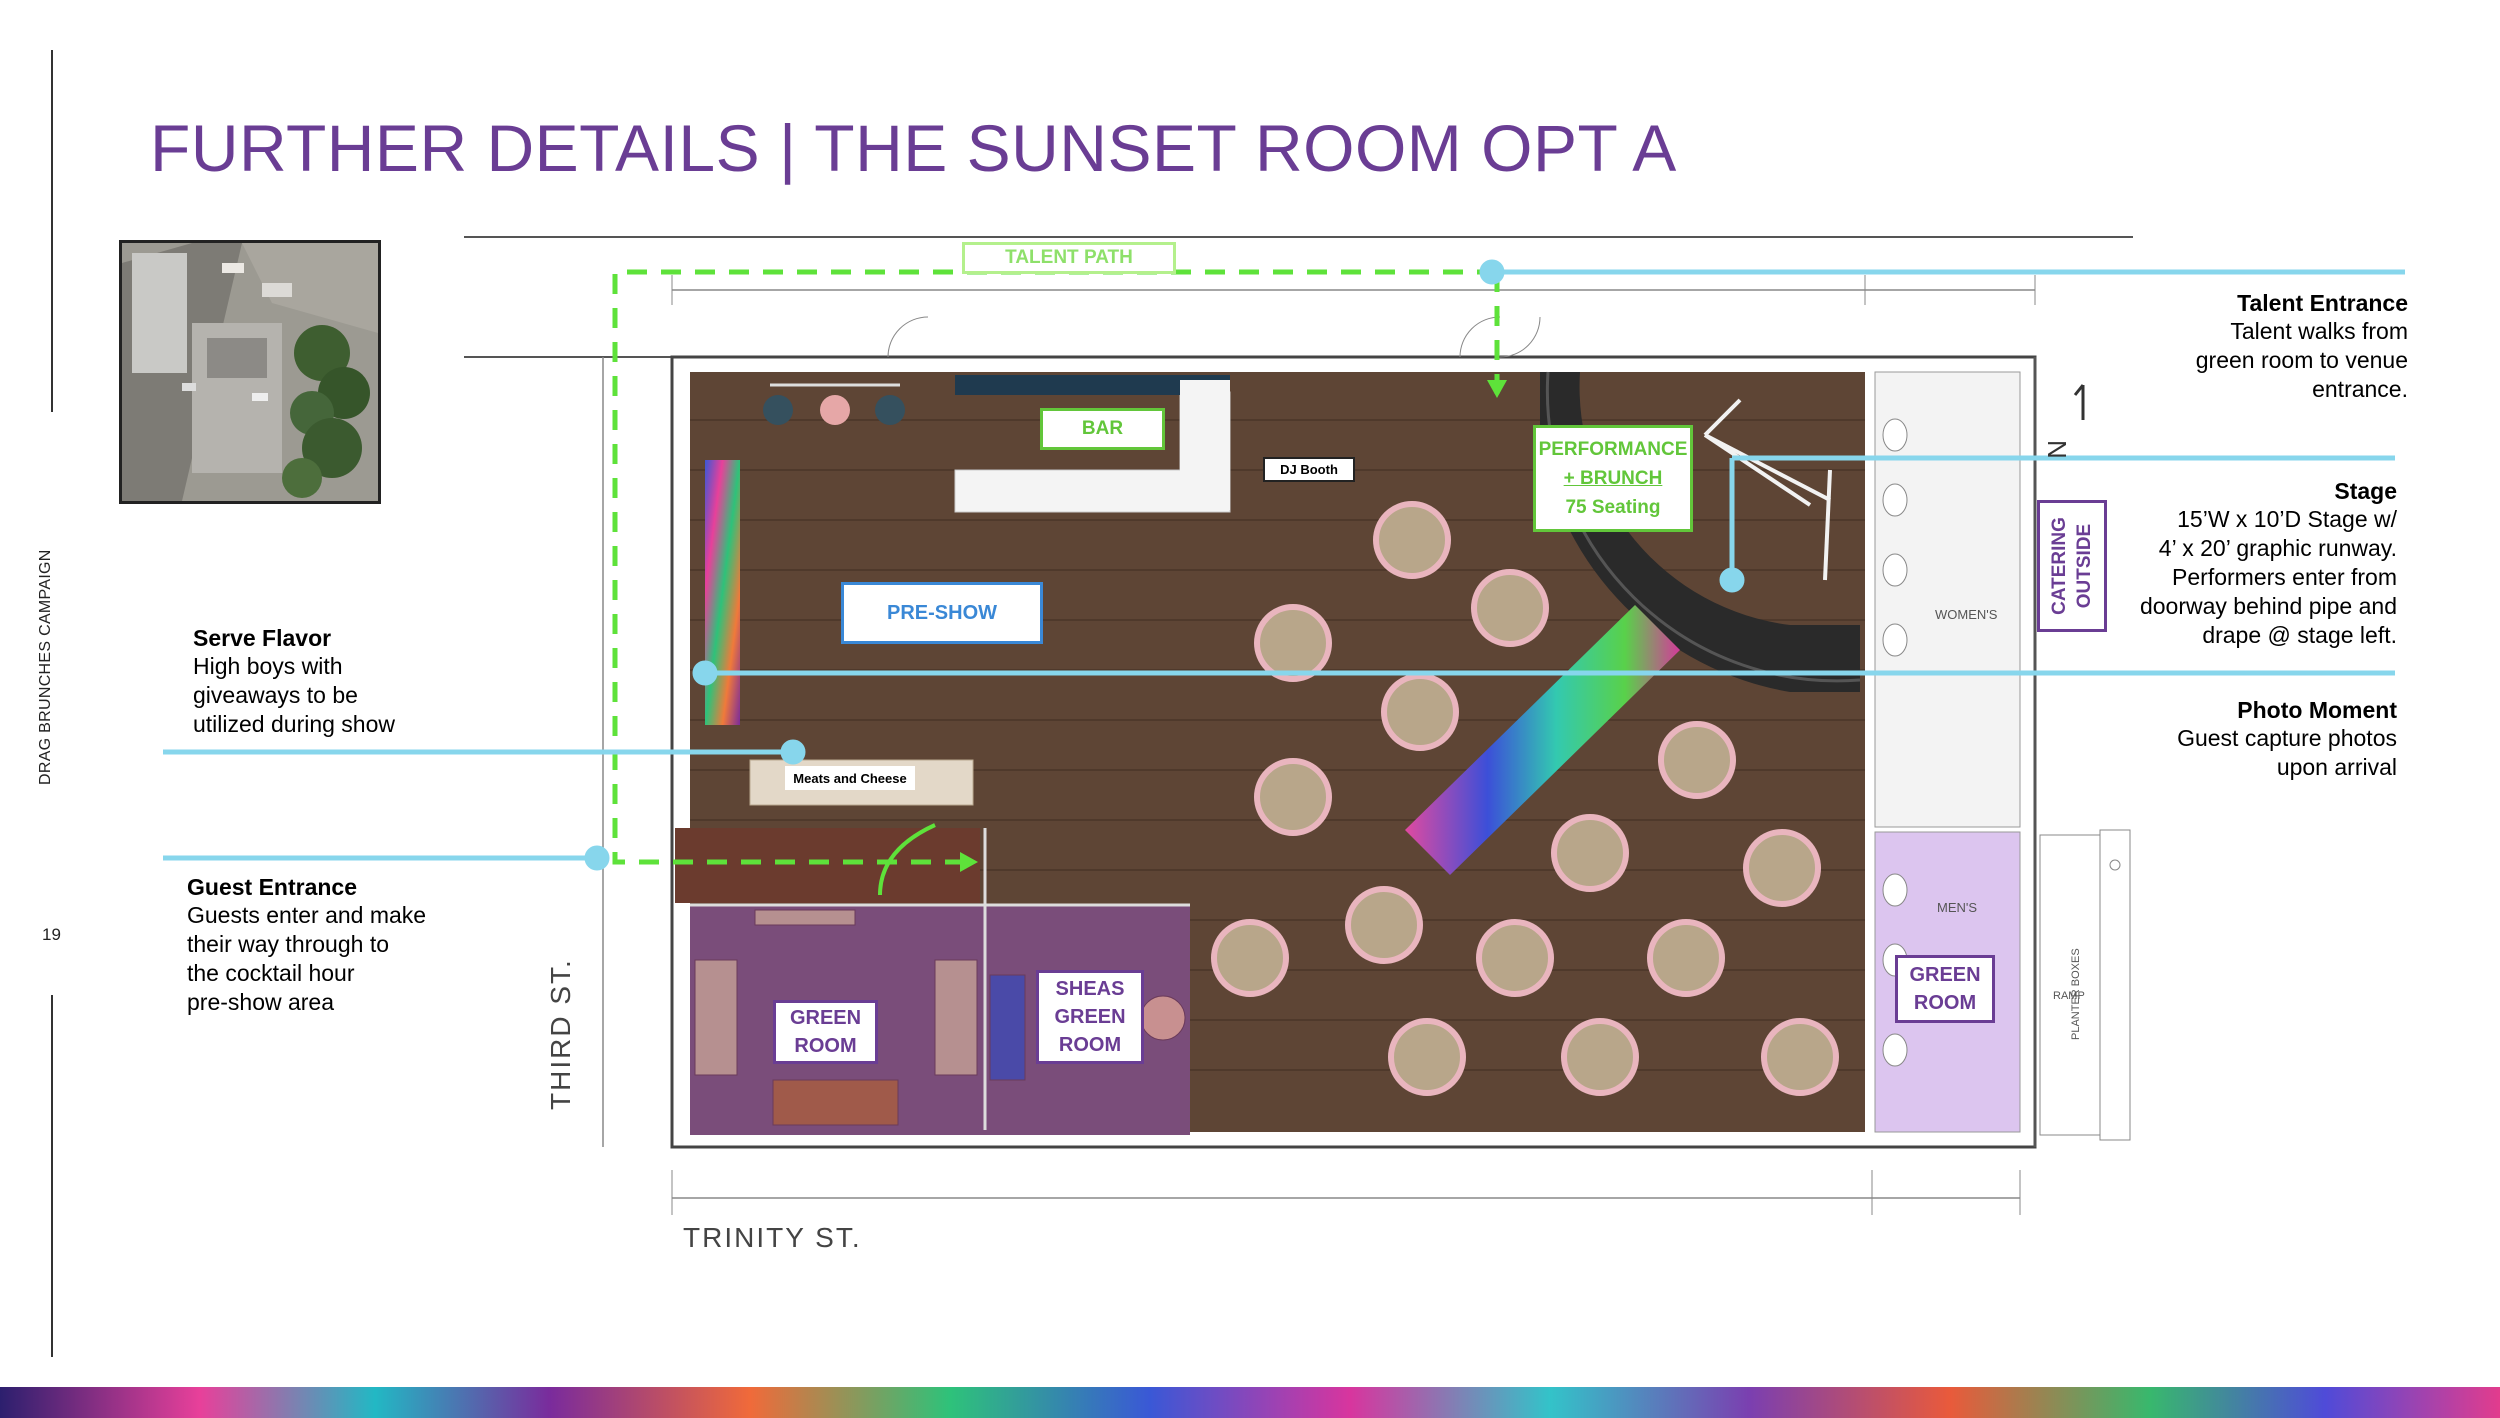 The width and height of the screenshot is (2500, 1418). I want to click on performance-line3: 75 Seating, so click(1613, 507).